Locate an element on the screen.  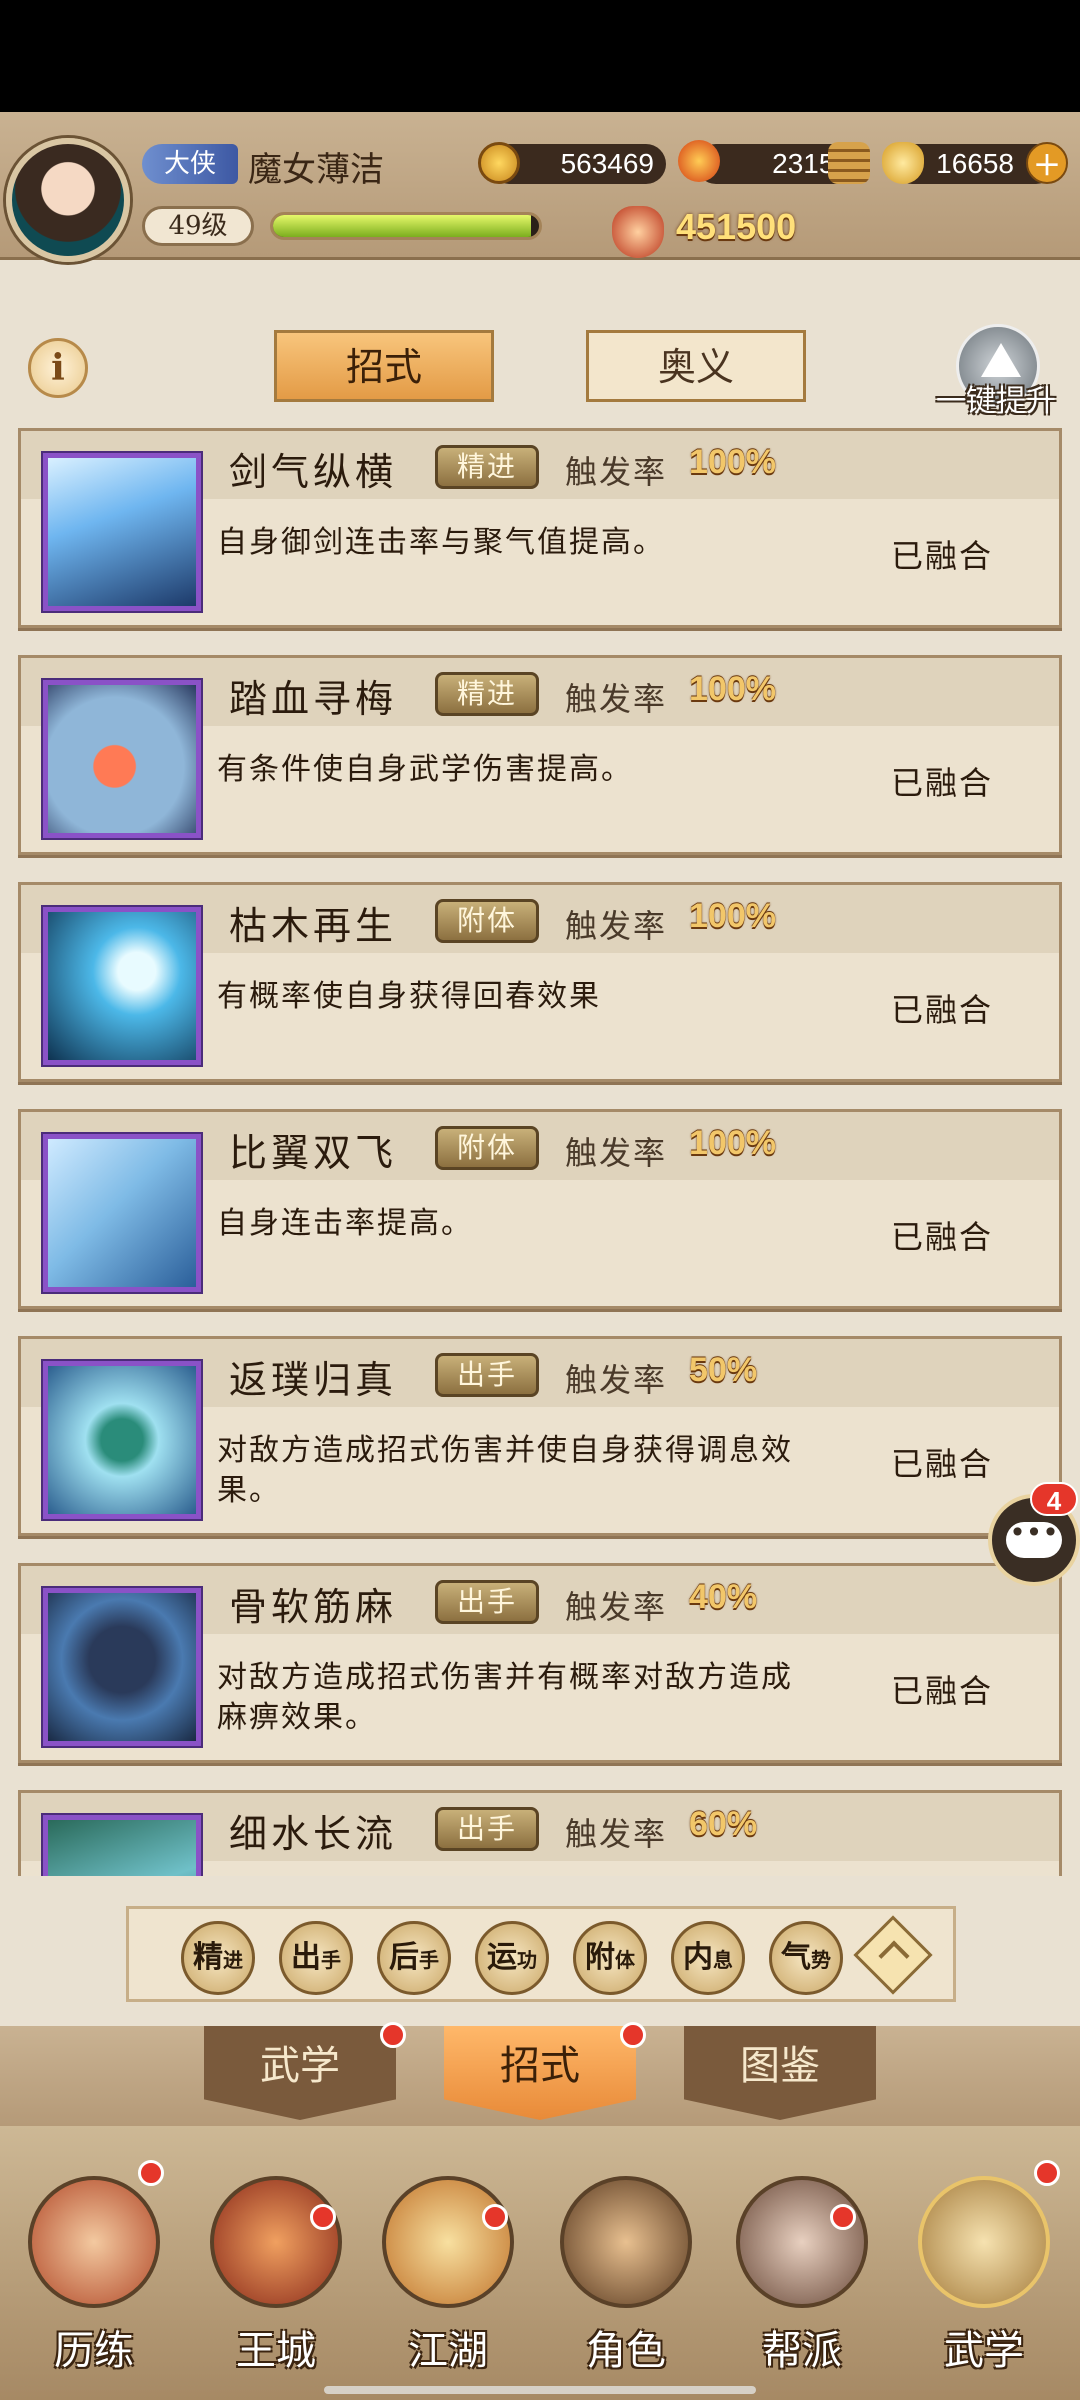
add-currency-button: + is located at coordinates (1047, 163).